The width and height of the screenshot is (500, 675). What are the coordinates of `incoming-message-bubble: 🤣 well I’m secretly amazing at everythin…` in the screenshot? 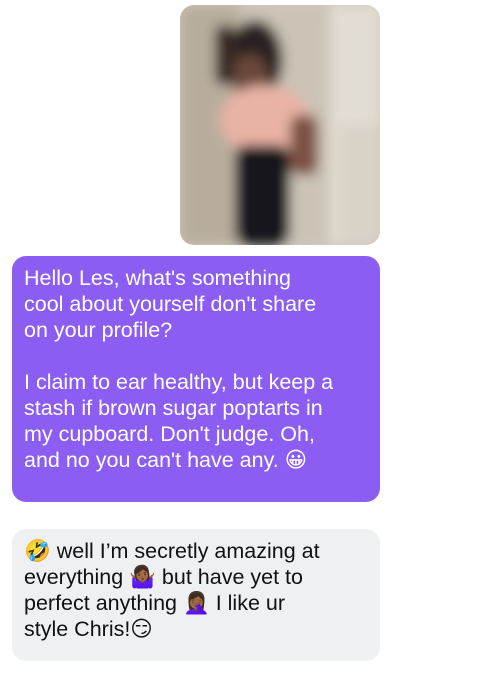 It's located at (196, 595).